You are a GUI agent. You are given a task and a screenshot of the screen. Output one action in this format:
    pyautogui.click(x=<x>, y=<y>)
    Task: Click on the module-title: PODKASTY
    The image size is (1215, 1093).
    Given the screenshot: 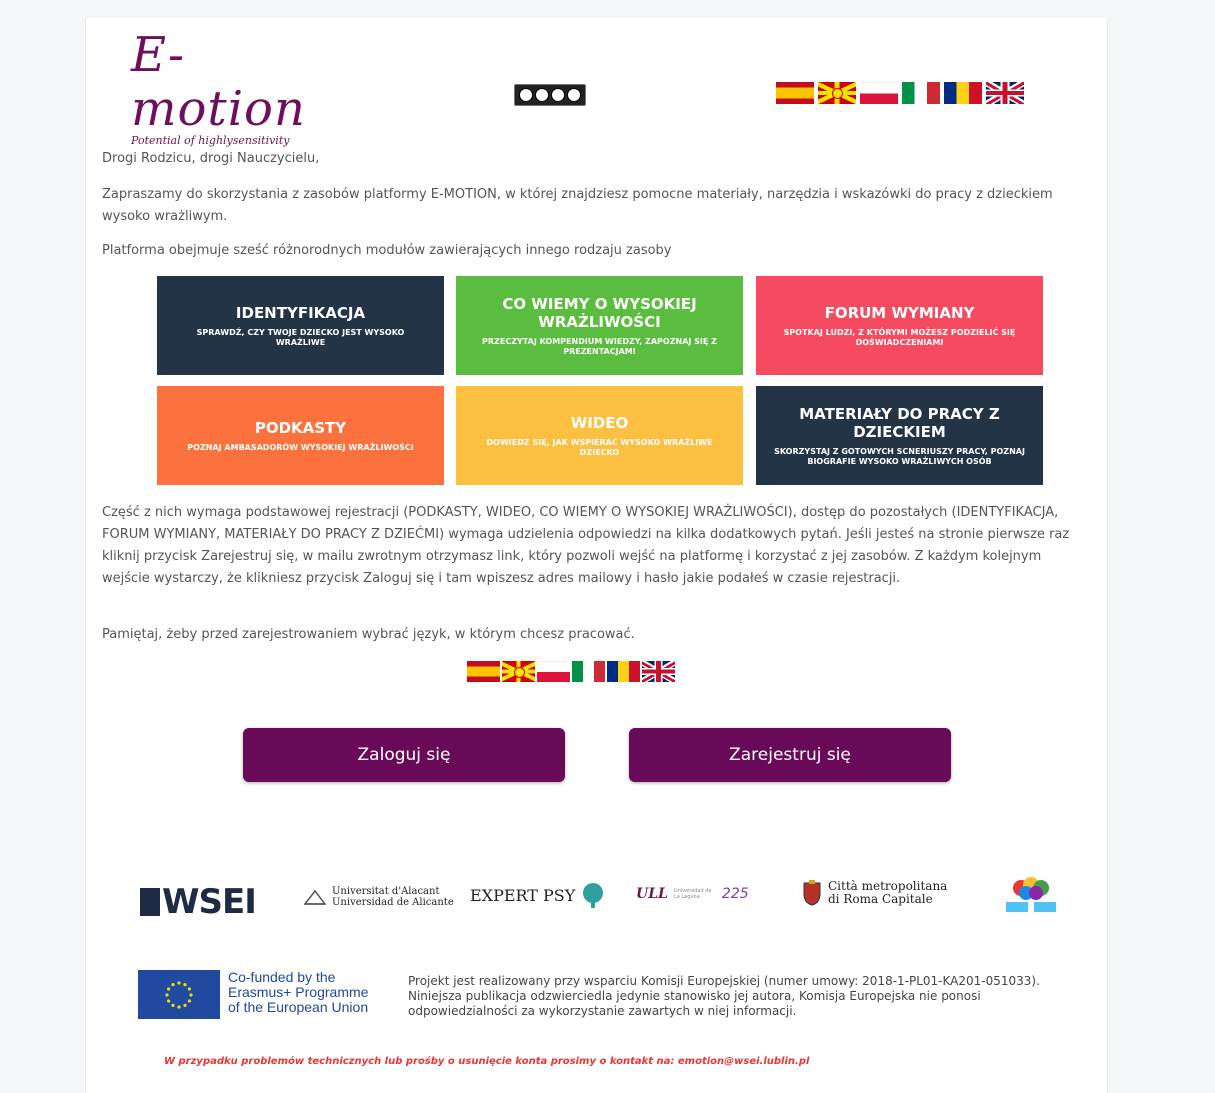 What is the action you would take?
    pyautogui.click(x=300, y=427)
    